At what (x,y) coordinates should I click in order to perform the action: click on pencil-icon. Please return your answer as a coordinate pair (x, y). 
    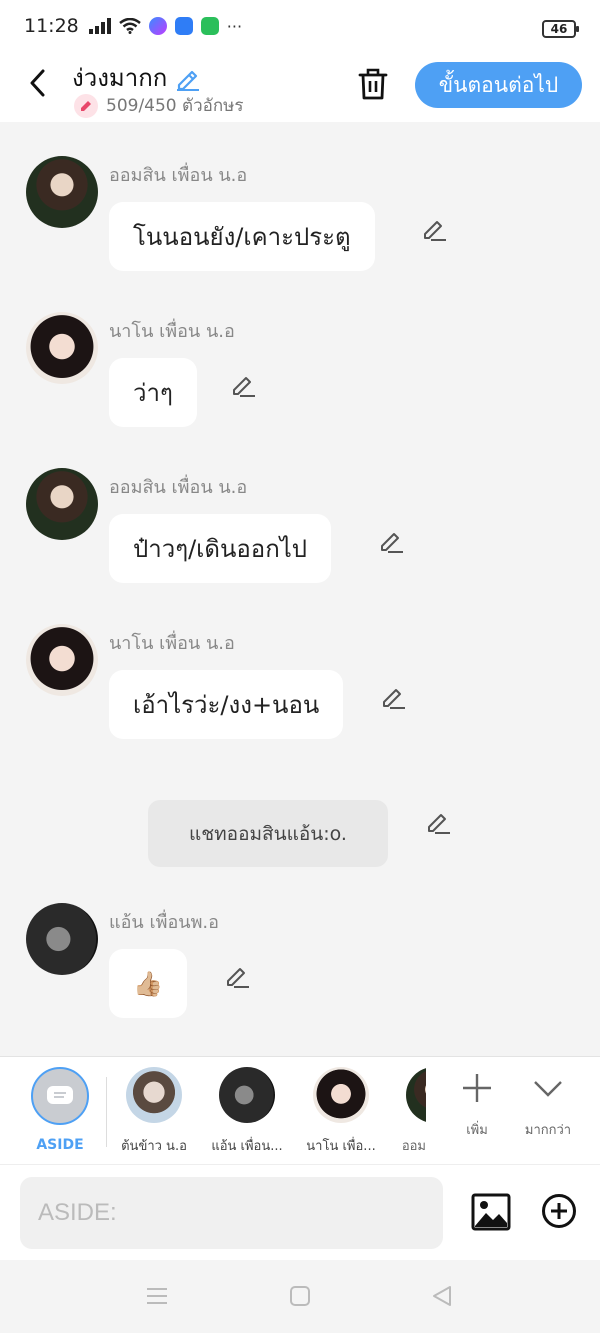
    Looking at the image, I should click on (86, 105).